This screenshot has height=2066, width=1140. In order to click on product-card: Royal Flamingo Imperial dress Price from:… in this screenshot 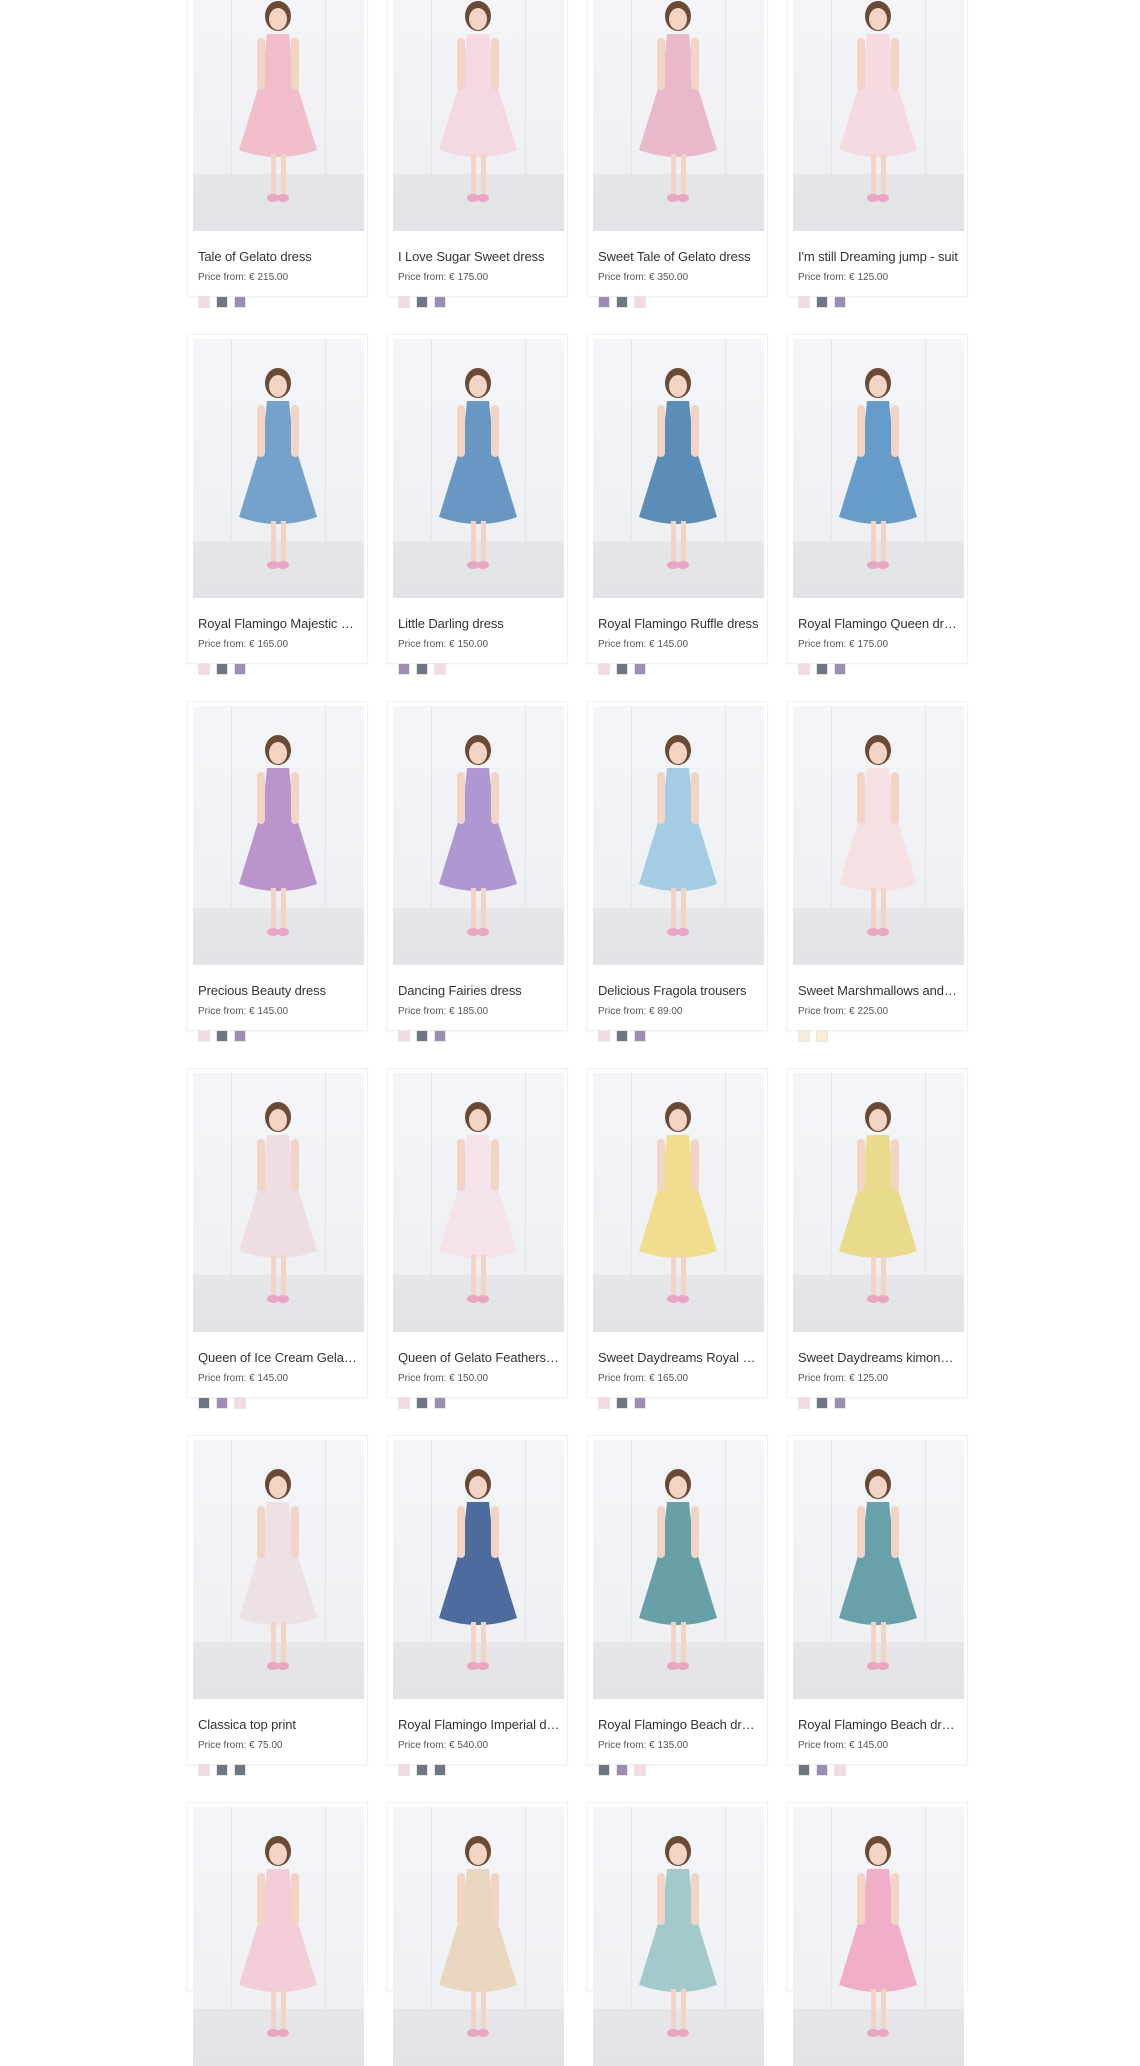, I will do `click(477, 1605)`.